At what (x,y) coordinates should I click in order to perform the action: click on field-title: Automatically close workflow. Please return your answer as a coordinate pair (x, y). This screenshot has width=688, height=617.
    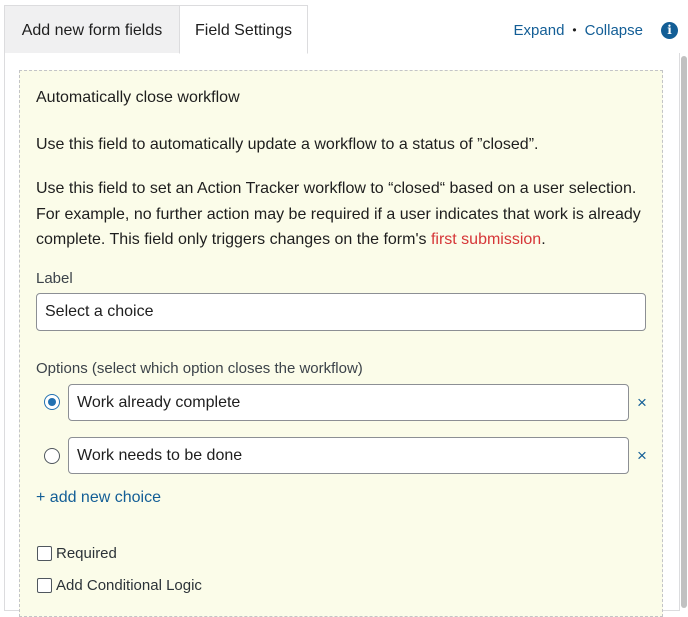
    Looking at the image, I should click on (138, 97).